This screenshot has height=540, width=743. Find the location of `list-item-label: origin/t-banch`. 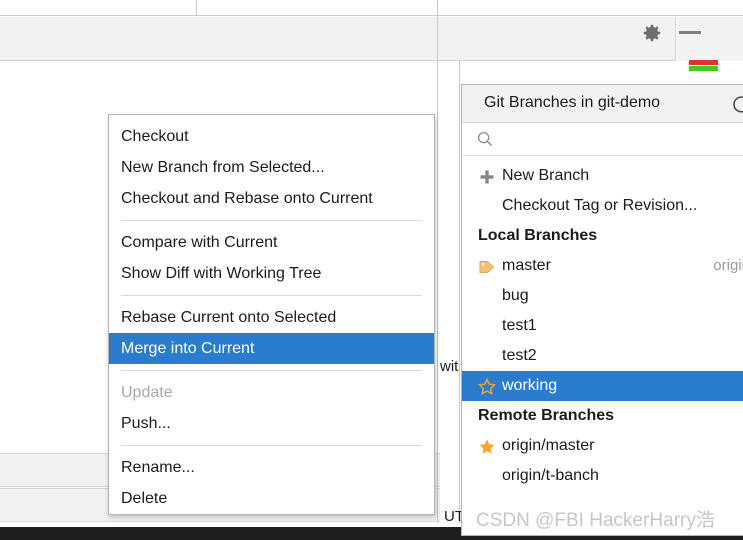

list-item-label: origin/t-banch is located at coordinates (550, 475).